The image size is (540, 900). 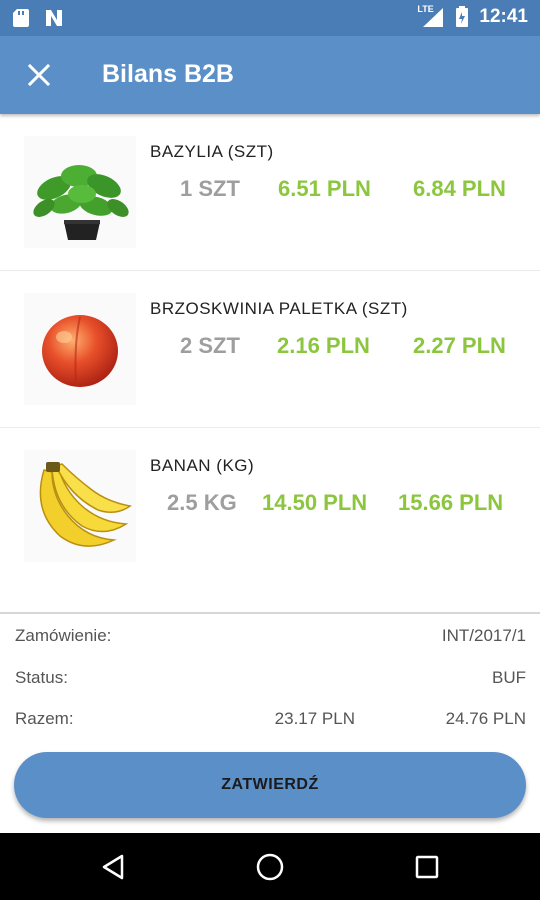 I want to click on recents-button, so click(x=427, y=867).